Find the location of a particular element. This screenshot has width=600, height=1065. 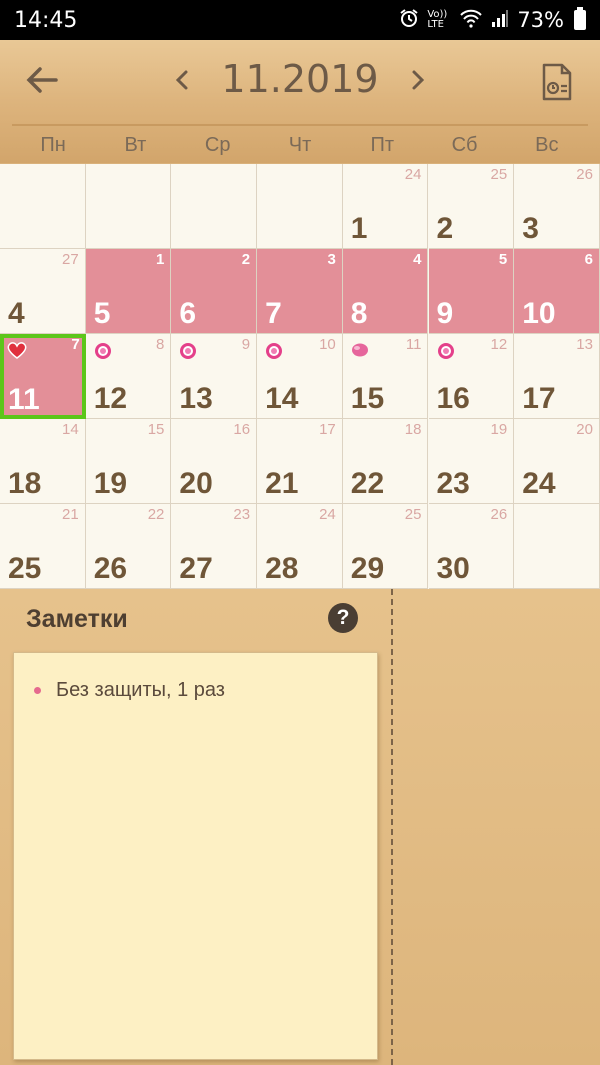

calendar-day: 6 10 is located at coordinates (557, 291).